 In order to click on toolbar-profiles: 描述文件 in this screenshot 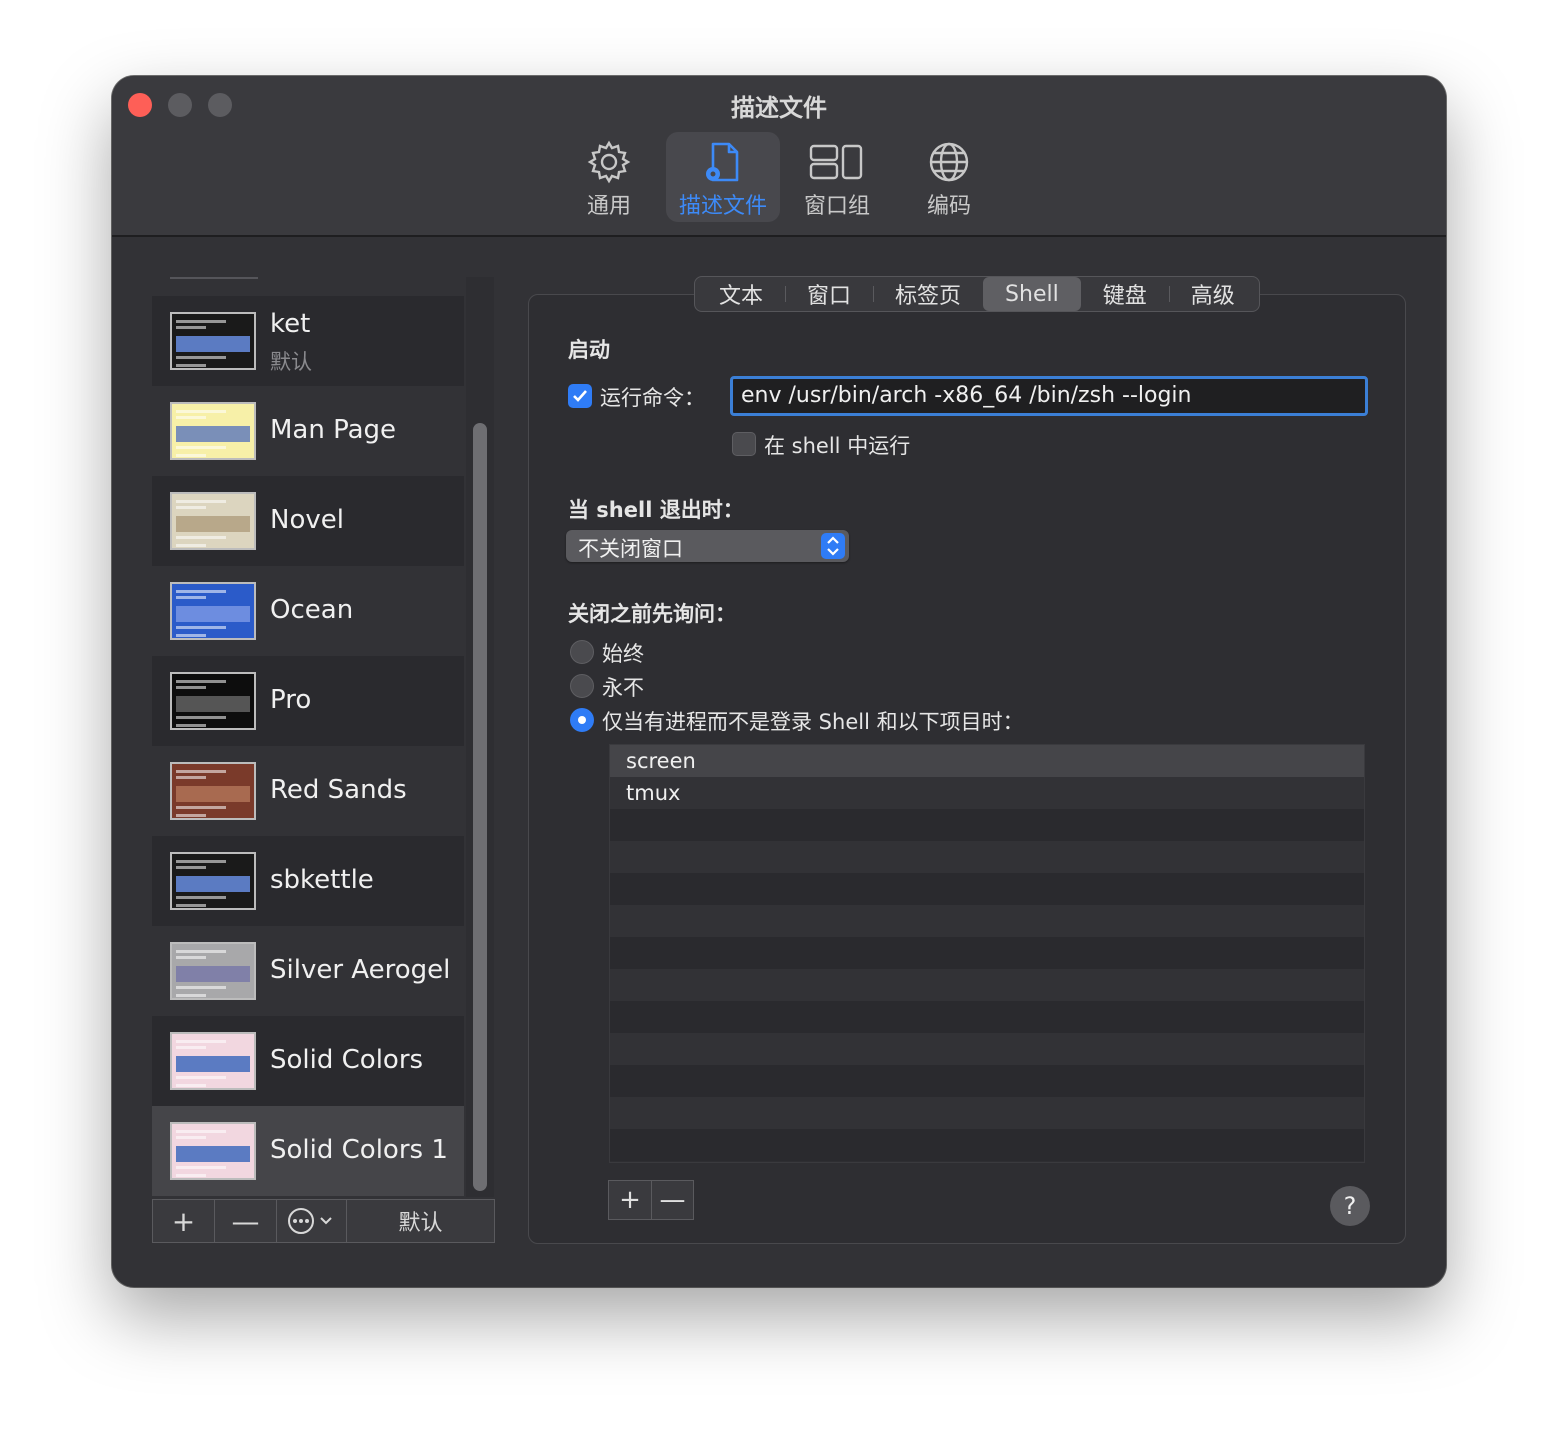, I will do `click(723, 177)`.